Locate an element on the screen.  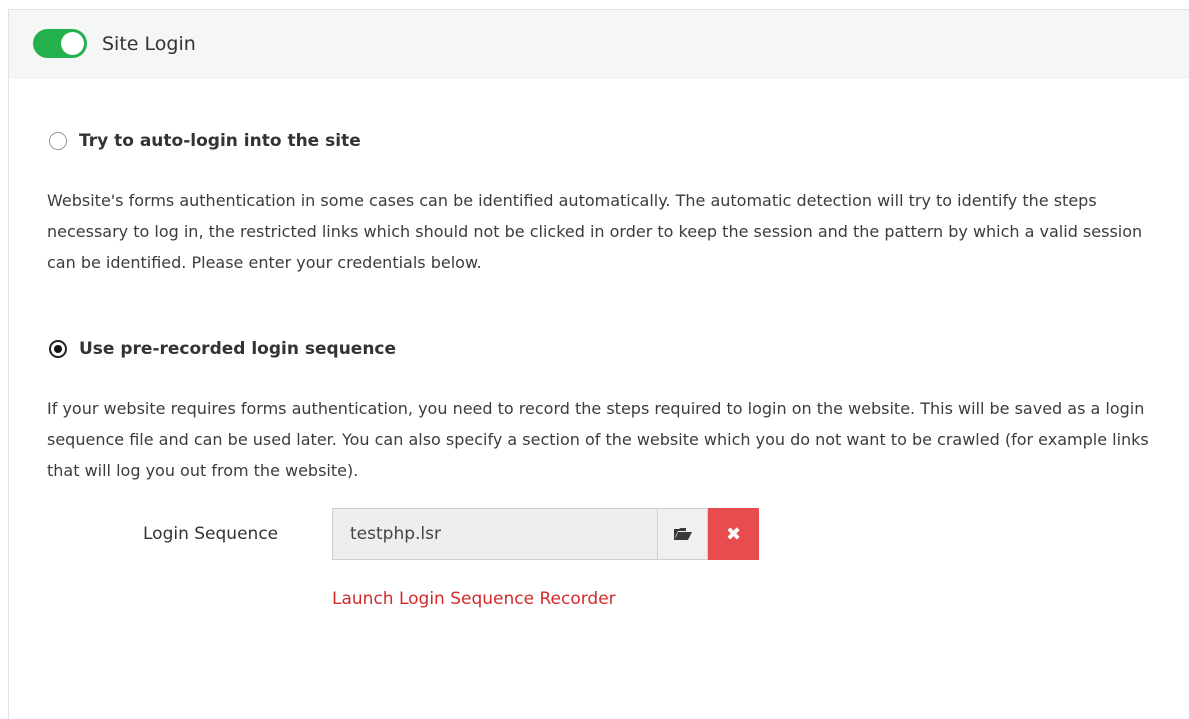
browse-button is located at coordinates (682, 534).